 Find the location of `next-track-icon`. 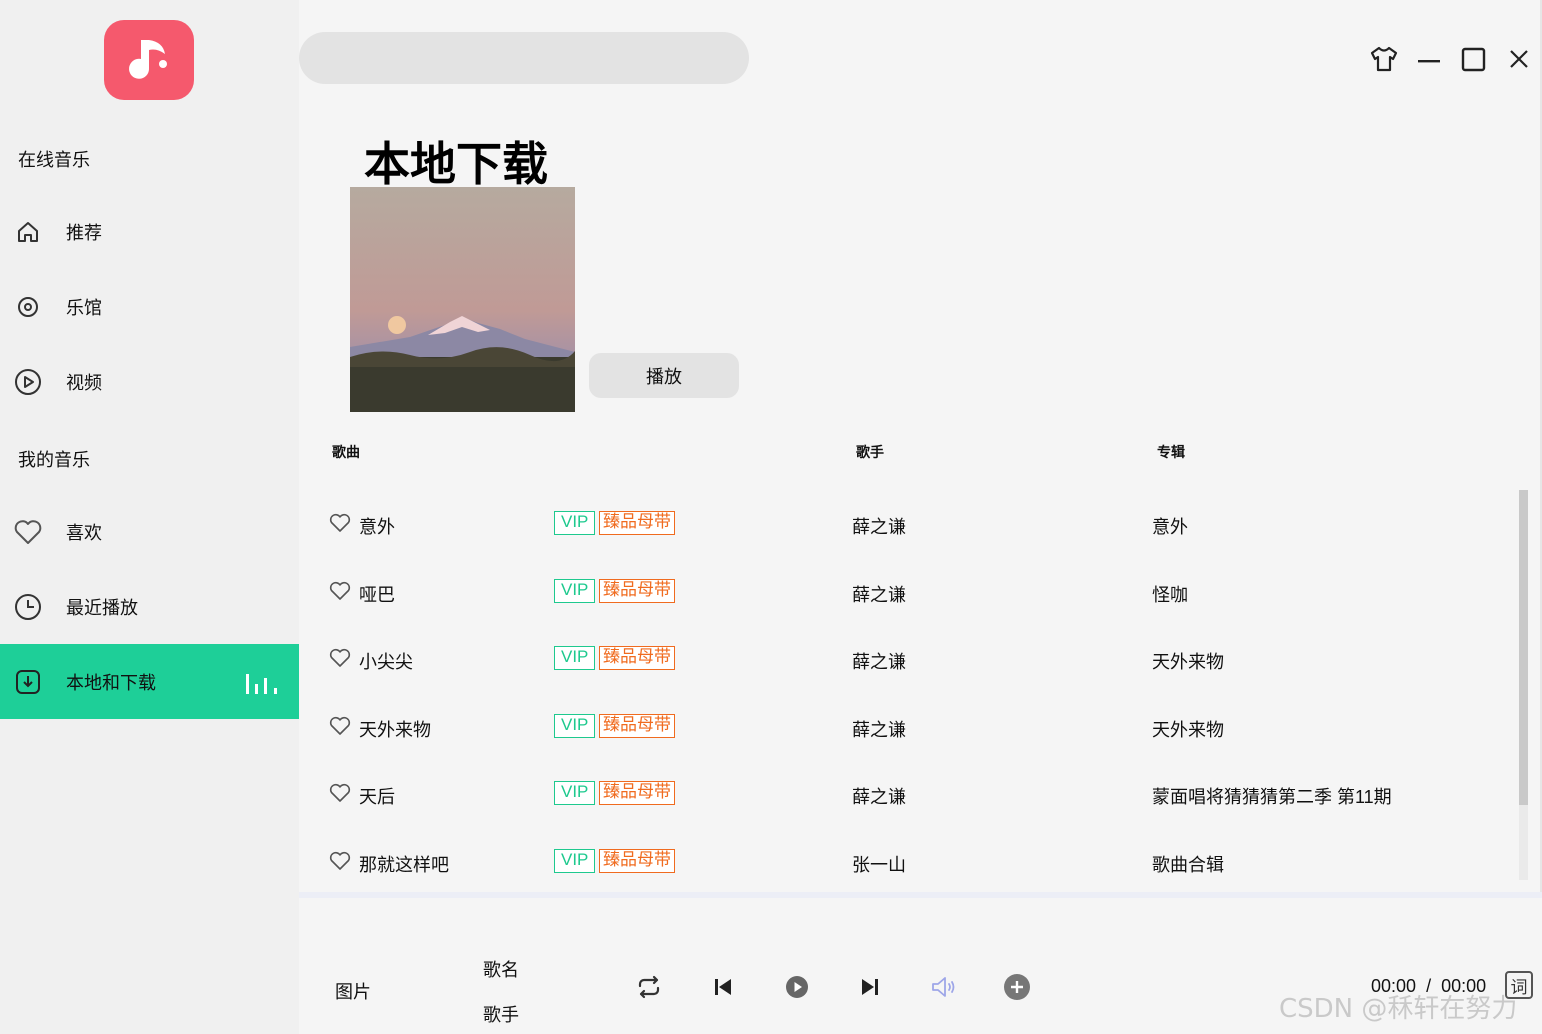

next-track-icon is located at coordinates (870, 987).